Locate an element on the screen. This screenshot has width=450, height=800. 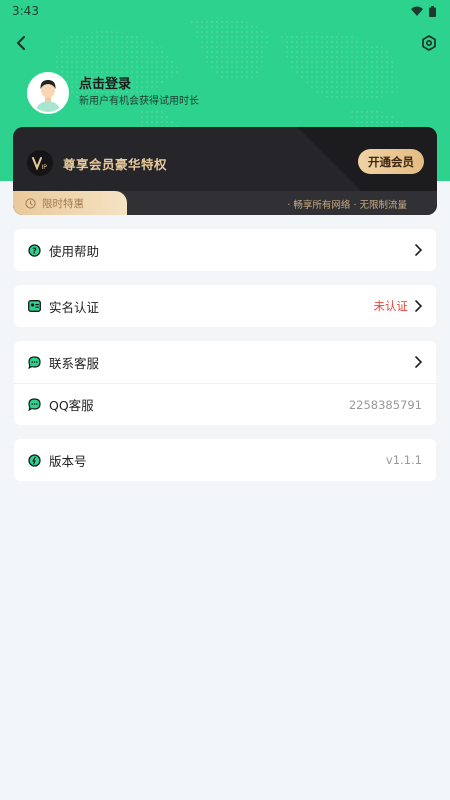
id-card-icon is located at coordinates (34, 306).